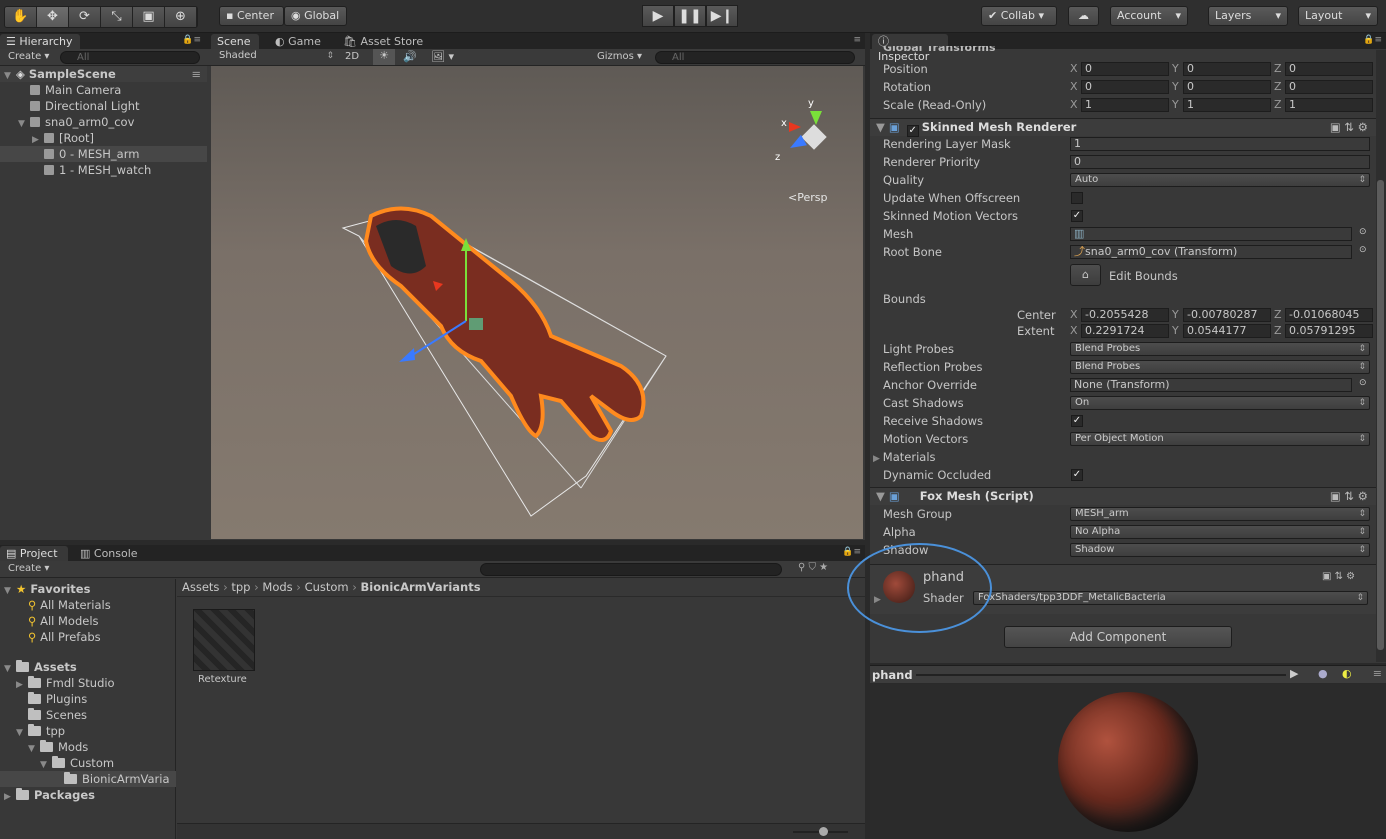  I want to click on favorite-item: ⚲ All Prefabs, so click(64, 637).